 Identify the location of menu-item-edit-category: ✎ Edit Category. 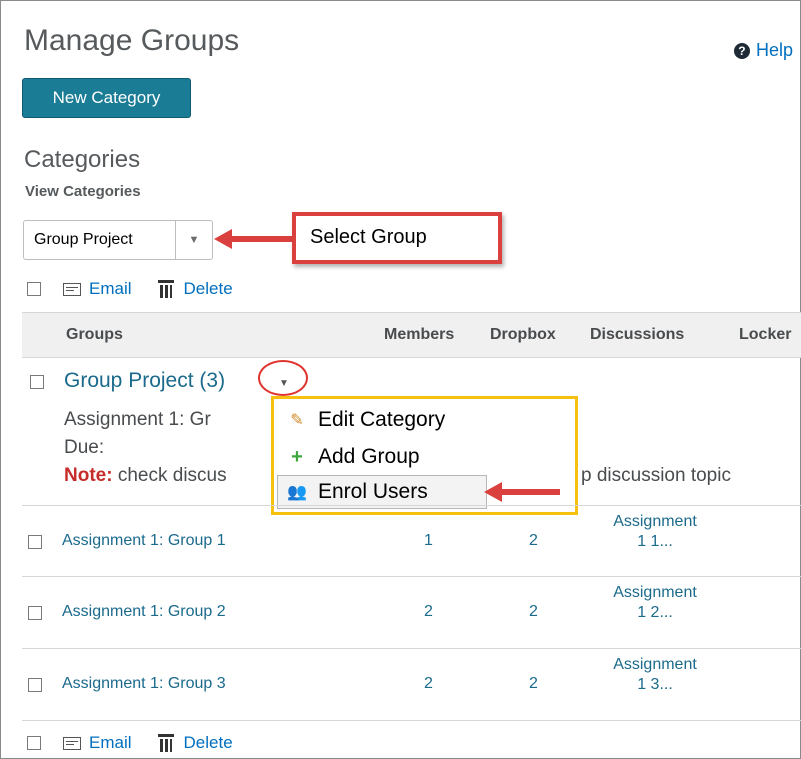
(365, 420).